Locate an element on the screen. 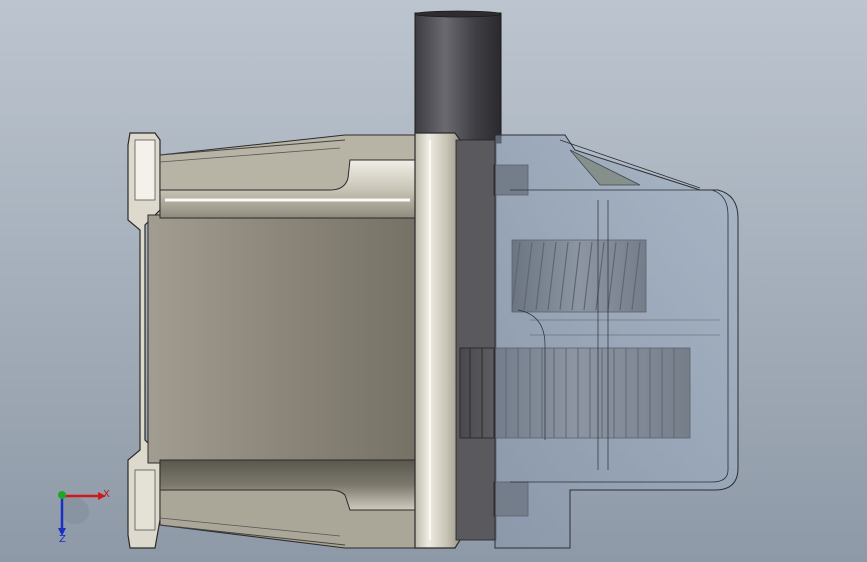 This screenshot has height=562, width=867. triad-z-label: Z is located at coordinates (62, 539).